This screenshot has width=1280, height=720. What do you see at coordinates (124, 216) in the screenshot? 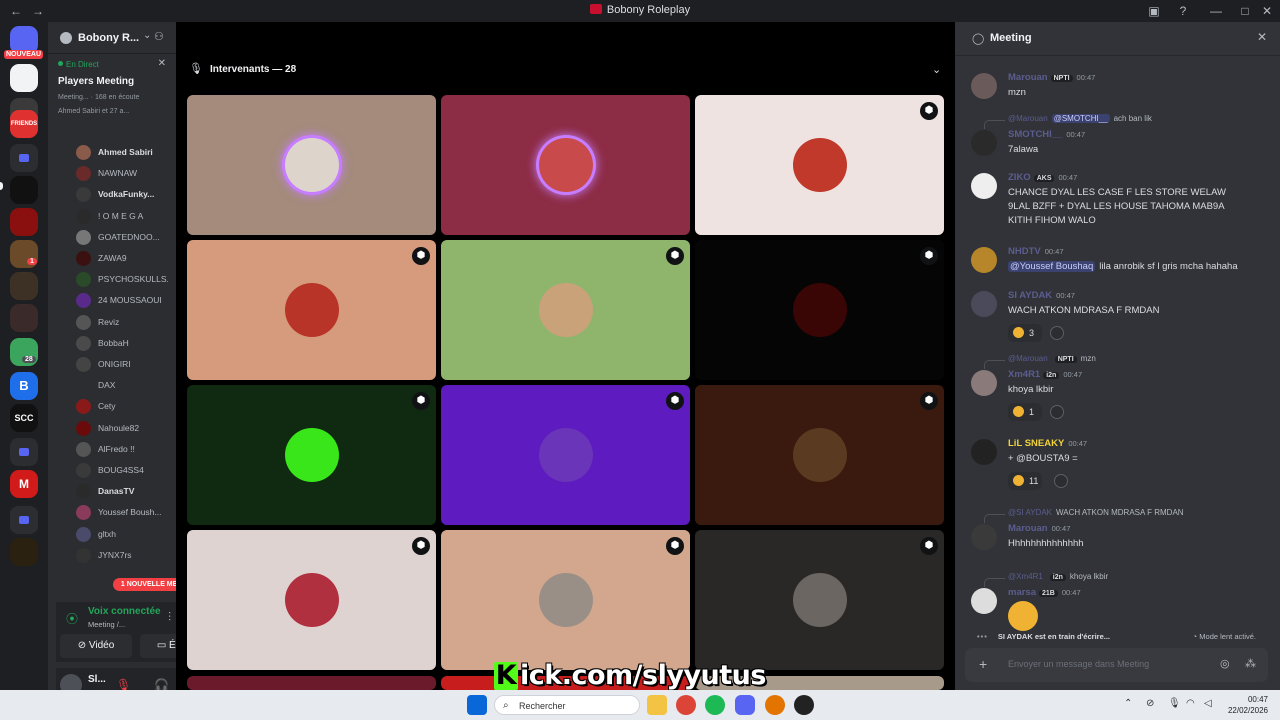
I see `voice-member: ! O M E G A` at bounding box center [124, 216].